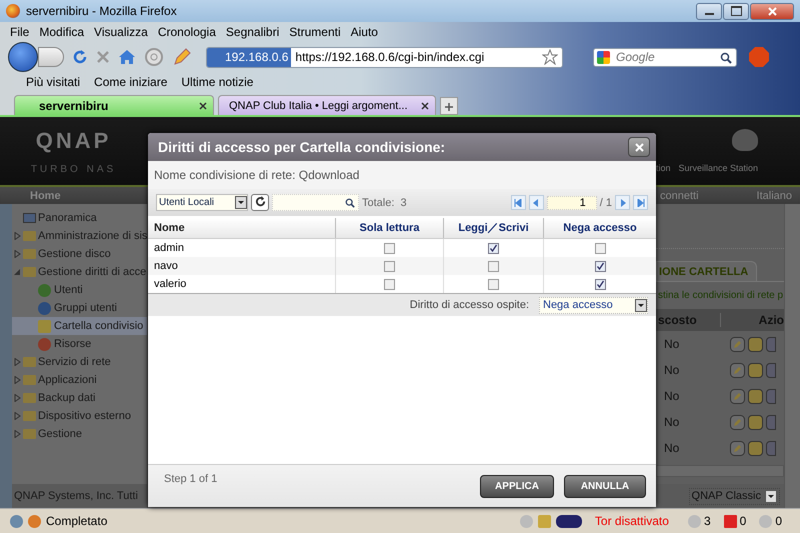 This screenshot has height=533, width=800. I want to click on horizontal-scrollbar, so click(720, 471).